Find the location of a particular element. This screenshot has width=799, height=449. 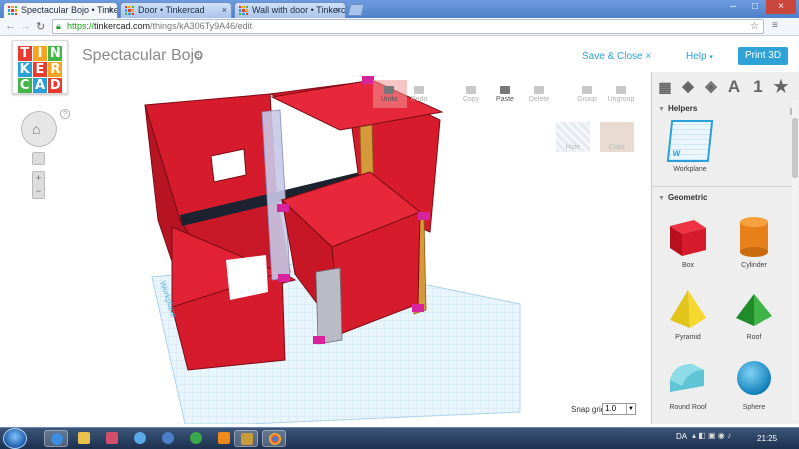

color-swatch: Color is located at coordinates (617, 137).